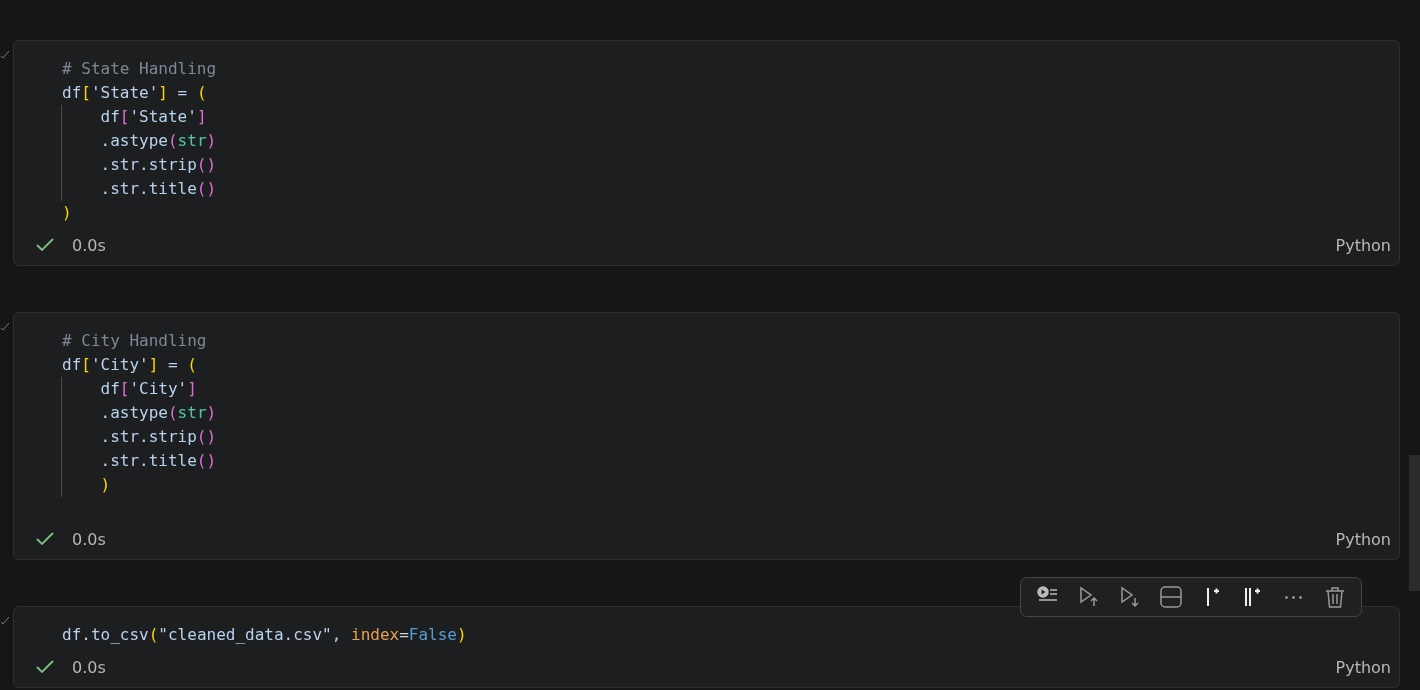 The height and width of the screenshot is (690, 1420). Describe the element at coordinates (139, 69) in the screenshot. I see `code-line: # State Handling` at that location.